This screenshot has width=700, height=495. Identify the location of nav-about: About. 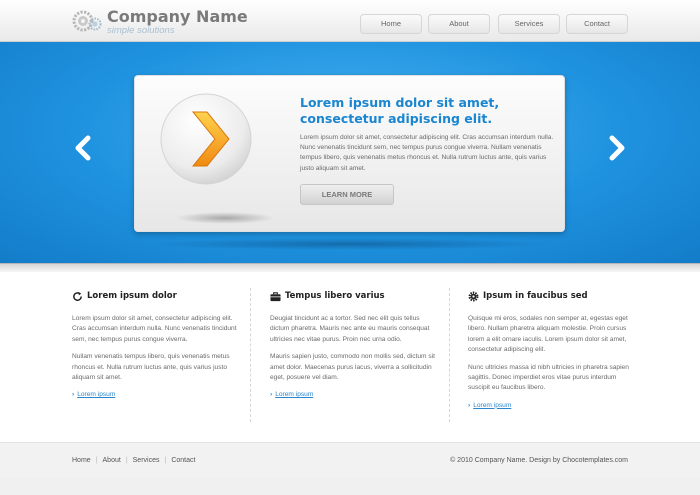
(459, 24).